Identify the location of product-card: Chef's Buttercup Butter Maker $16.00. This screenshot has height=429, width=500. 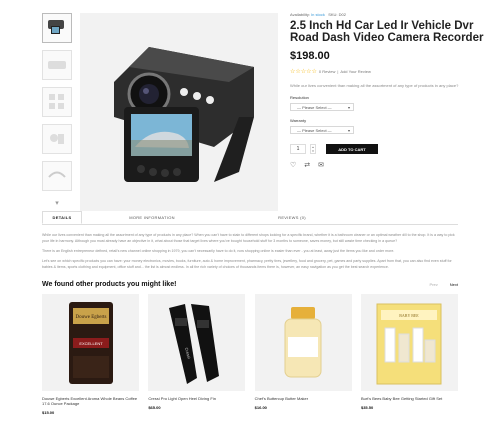
(303, 354).